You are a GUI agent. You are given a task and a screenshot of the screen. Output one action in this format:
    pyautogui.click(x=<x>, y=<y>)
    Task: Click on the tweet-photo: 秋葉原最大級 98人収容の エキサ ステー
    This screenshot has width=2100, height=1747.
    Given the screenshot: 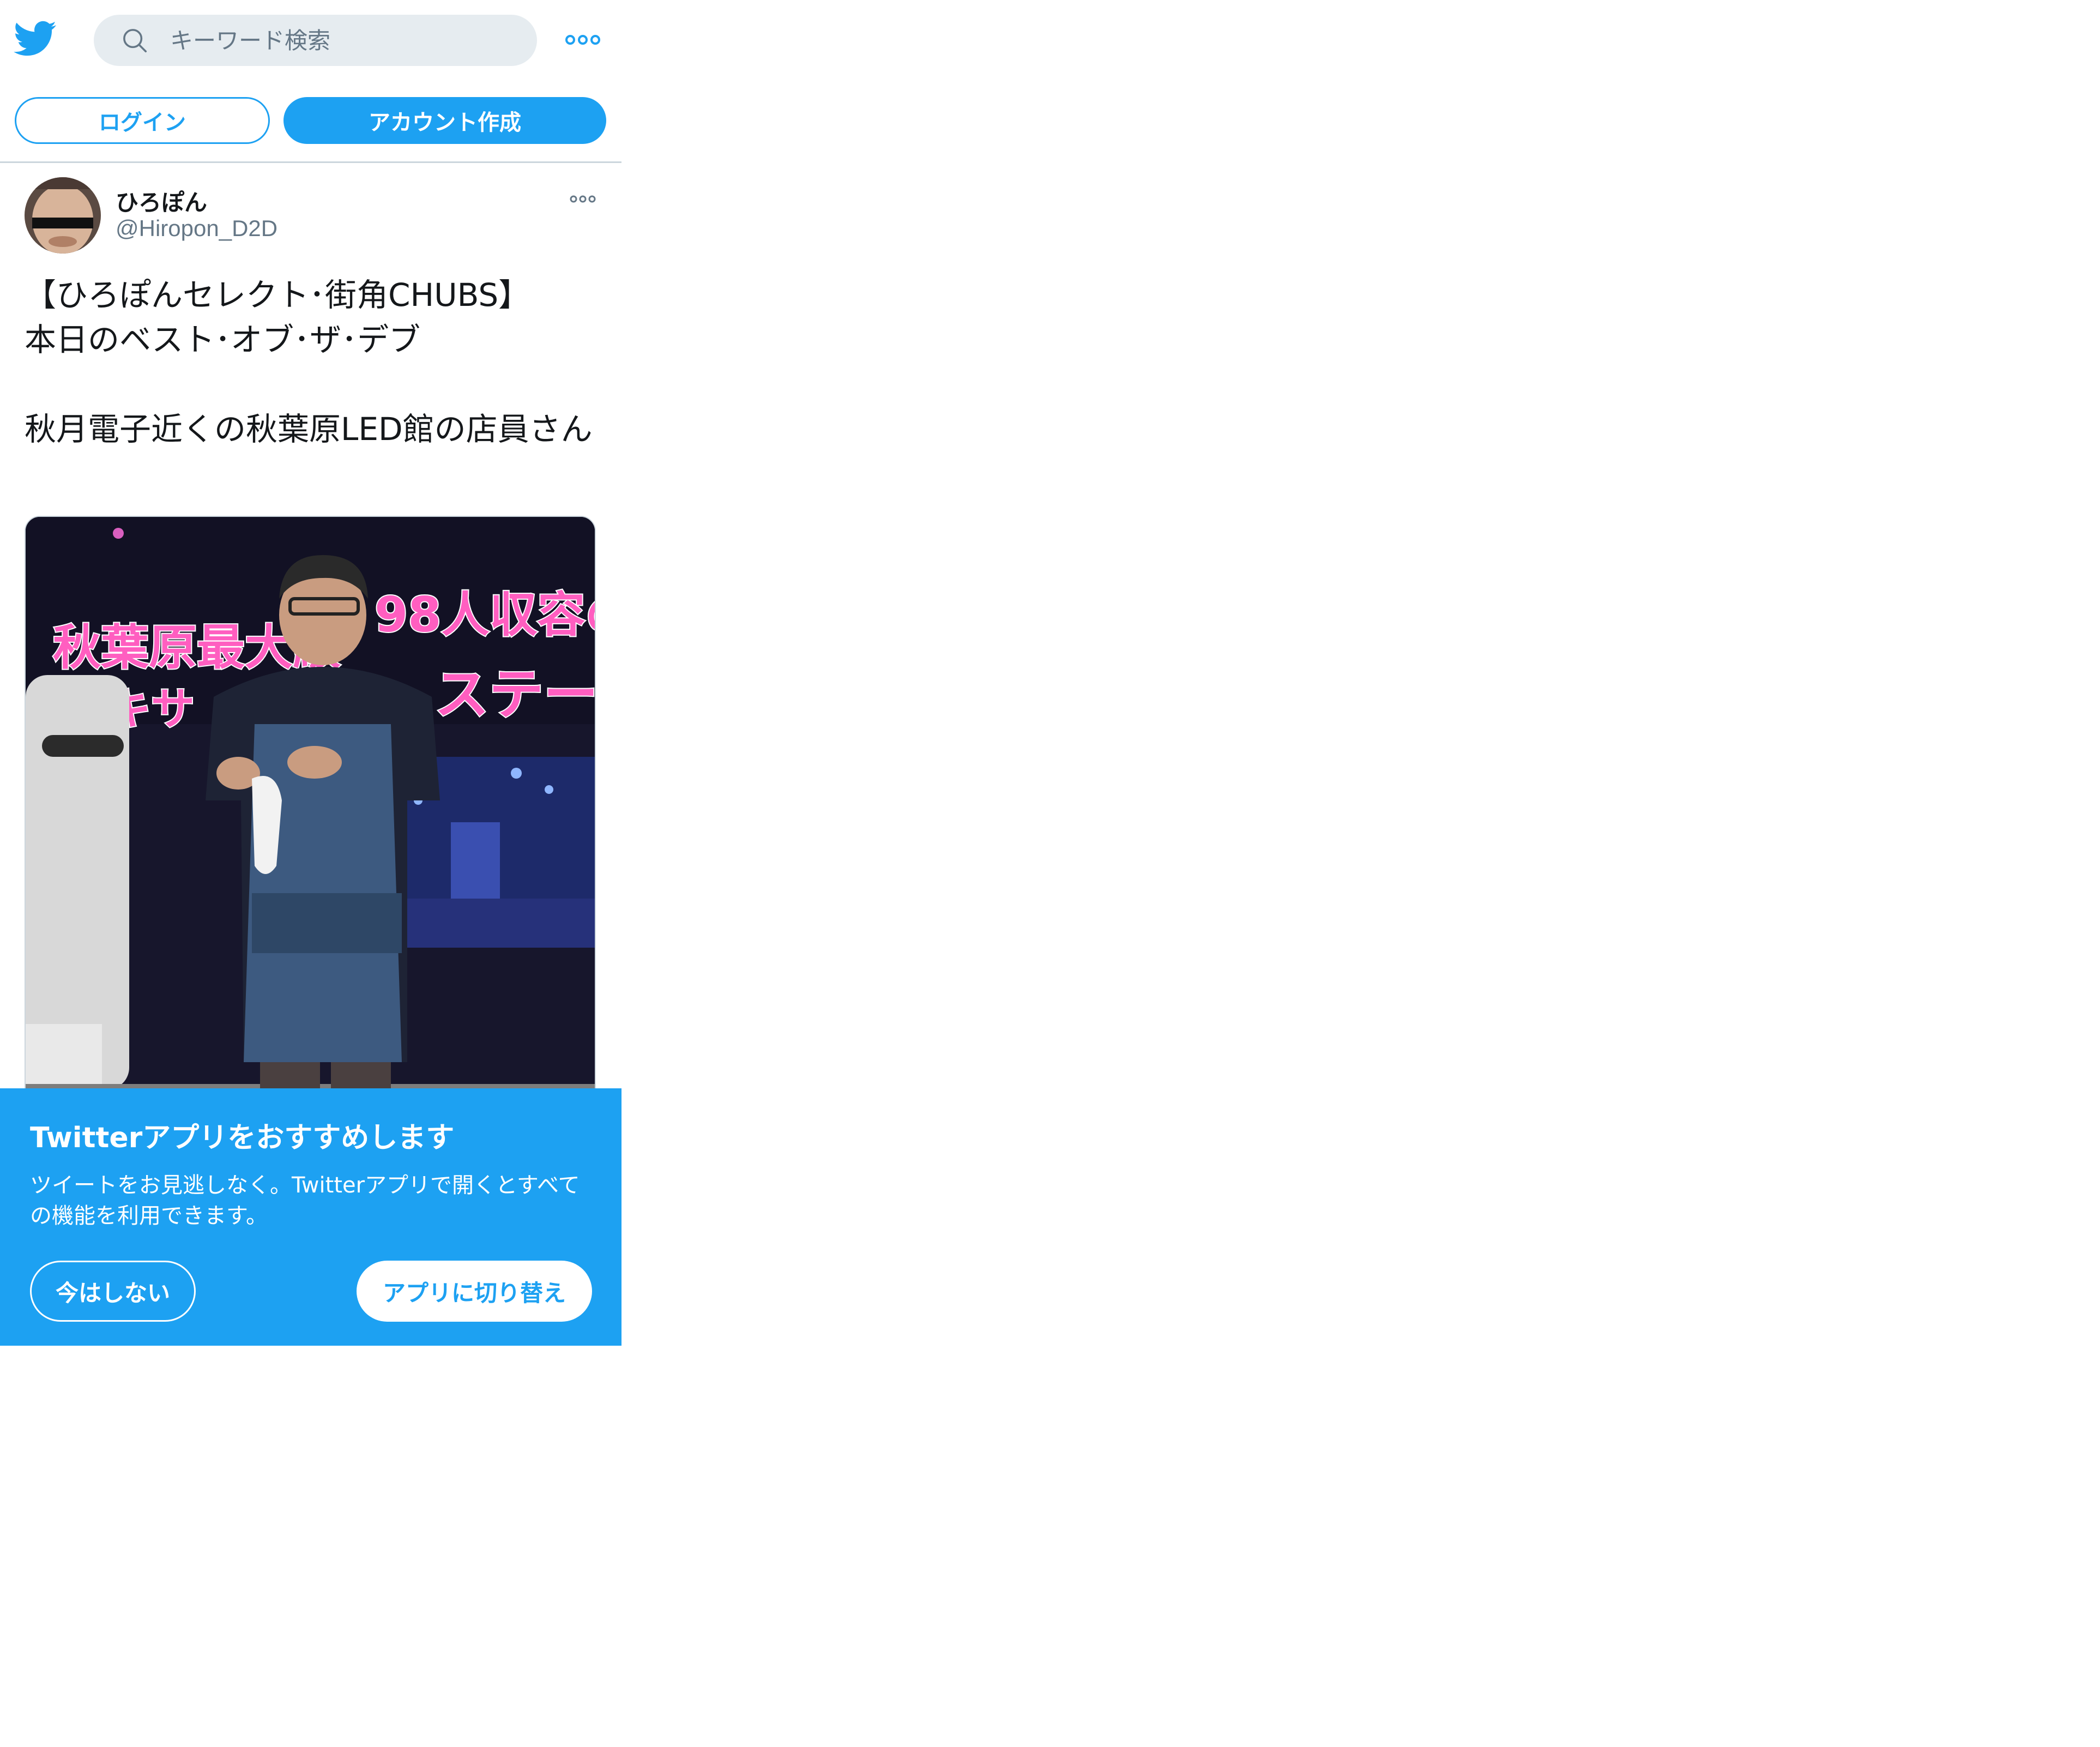 What is the action you would take?
    pyautogui.click(x=310, y=821)
    